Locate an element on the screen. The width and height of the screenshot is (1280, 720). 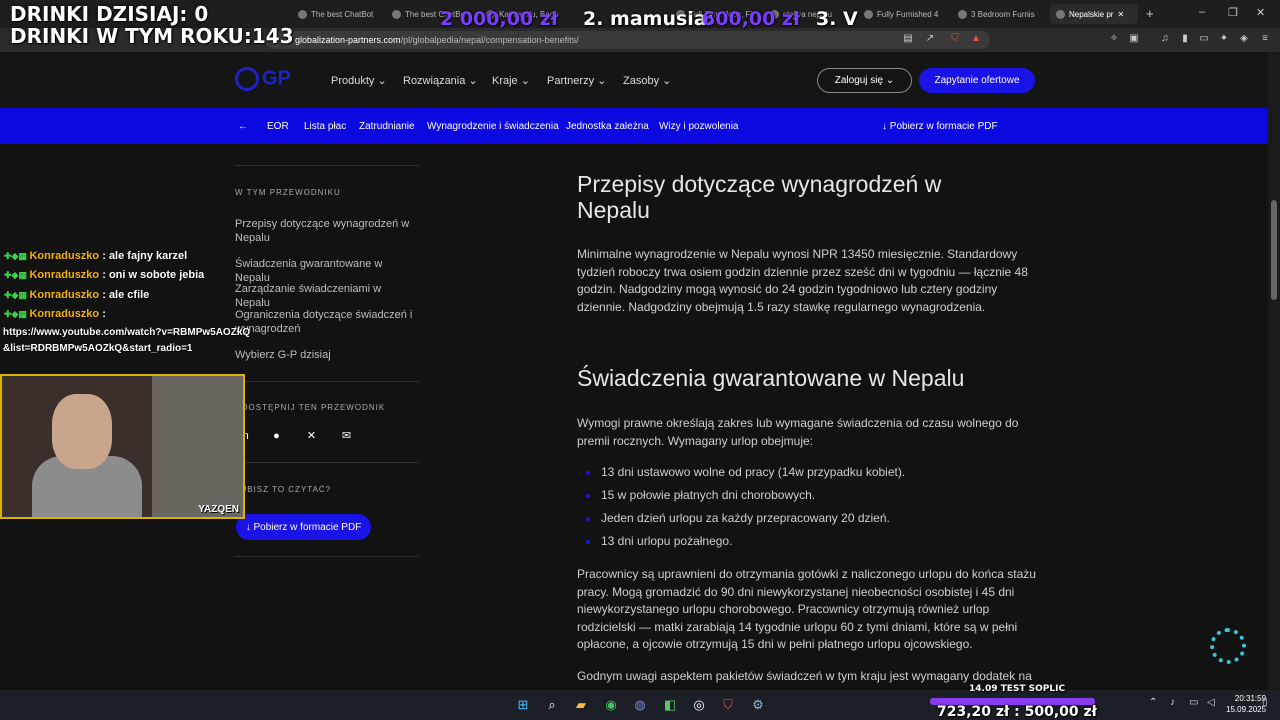
list-item: 15 w połowie płatnych dni chorobowych. is located at coordinates (708, 495).